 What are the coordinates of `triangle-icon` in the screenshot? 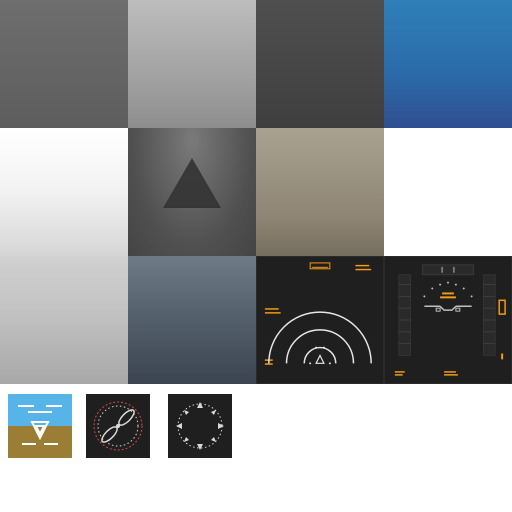 It's located at (192, 183).